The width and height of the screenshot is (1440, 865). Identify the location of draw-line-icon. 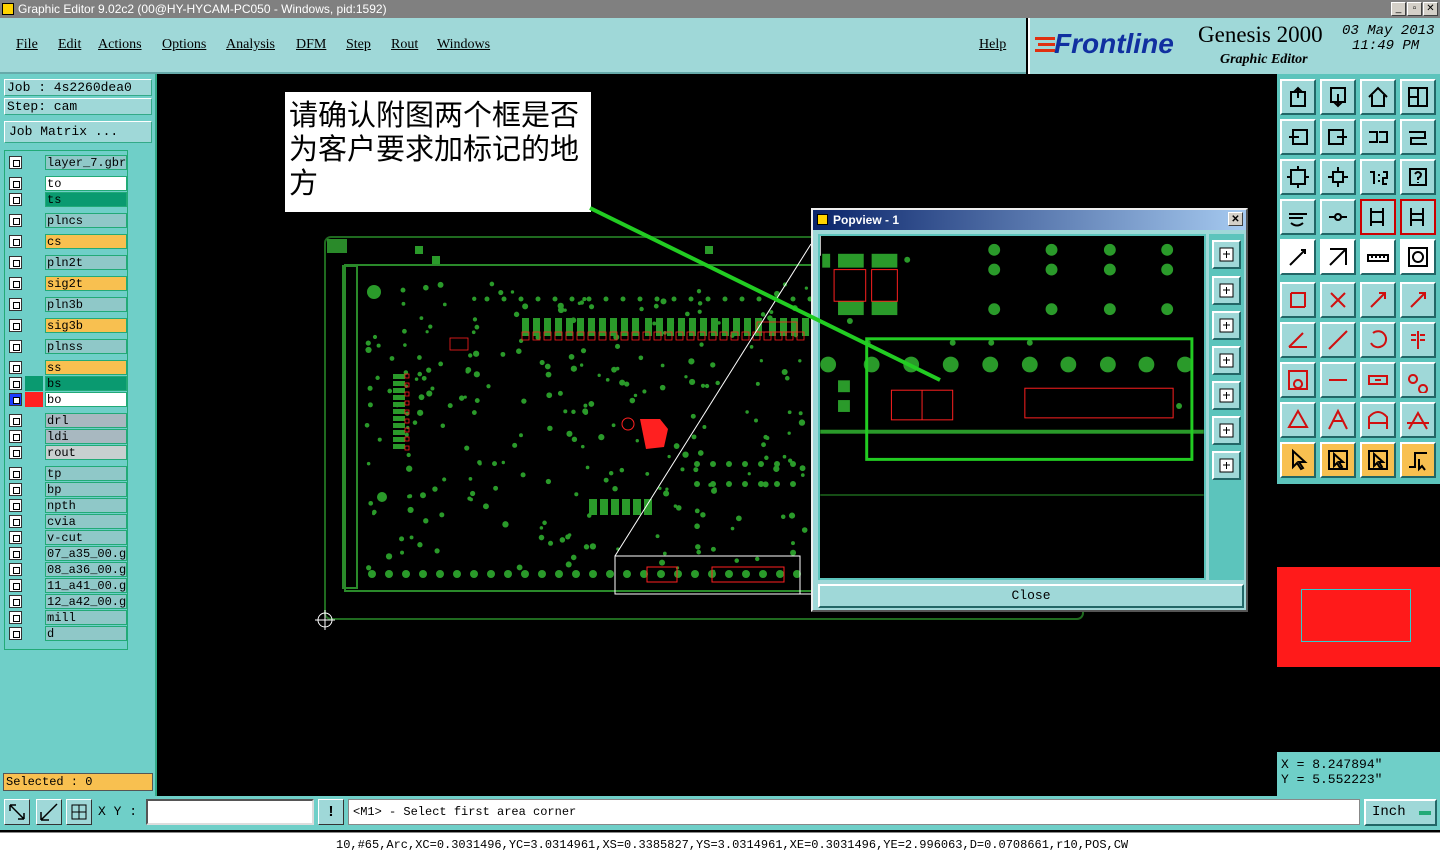
(1298, 257).